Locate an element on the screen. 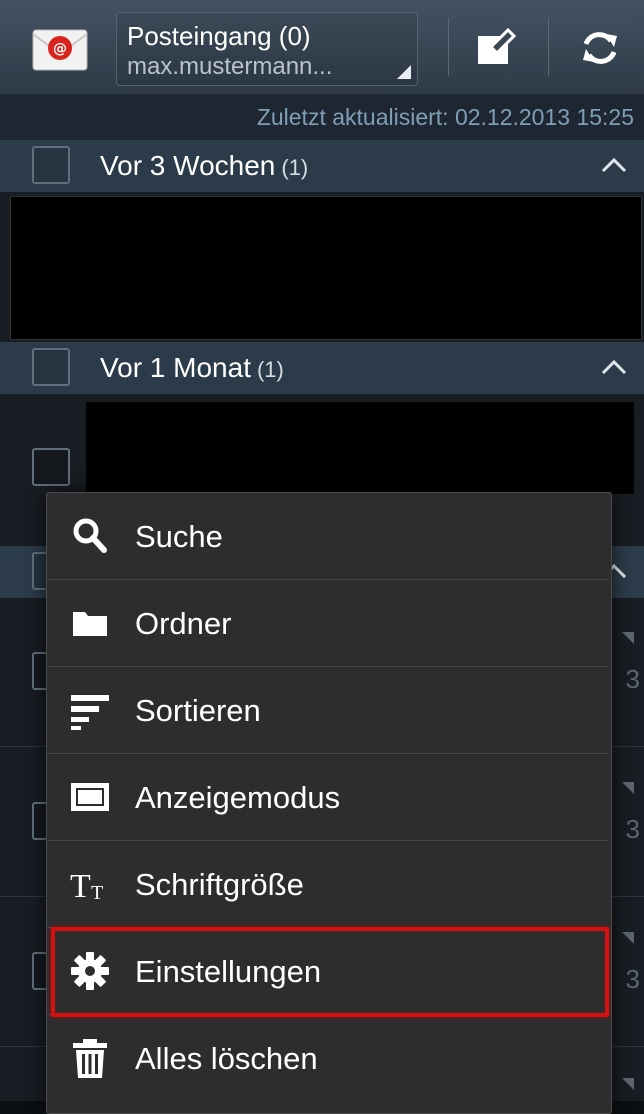 Image resolution: width=644 pixels, height=1114 pixels. font-size-icon: T T is located at coordinates (86, 886).